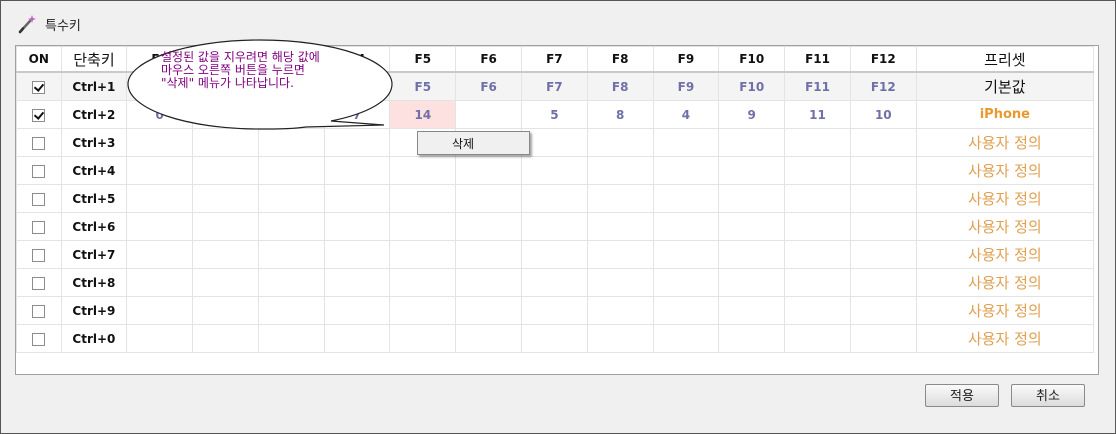 The width and height of the screenshot is (1116, 434). I want to click on col-header-f5: F5, so click(423, 59).